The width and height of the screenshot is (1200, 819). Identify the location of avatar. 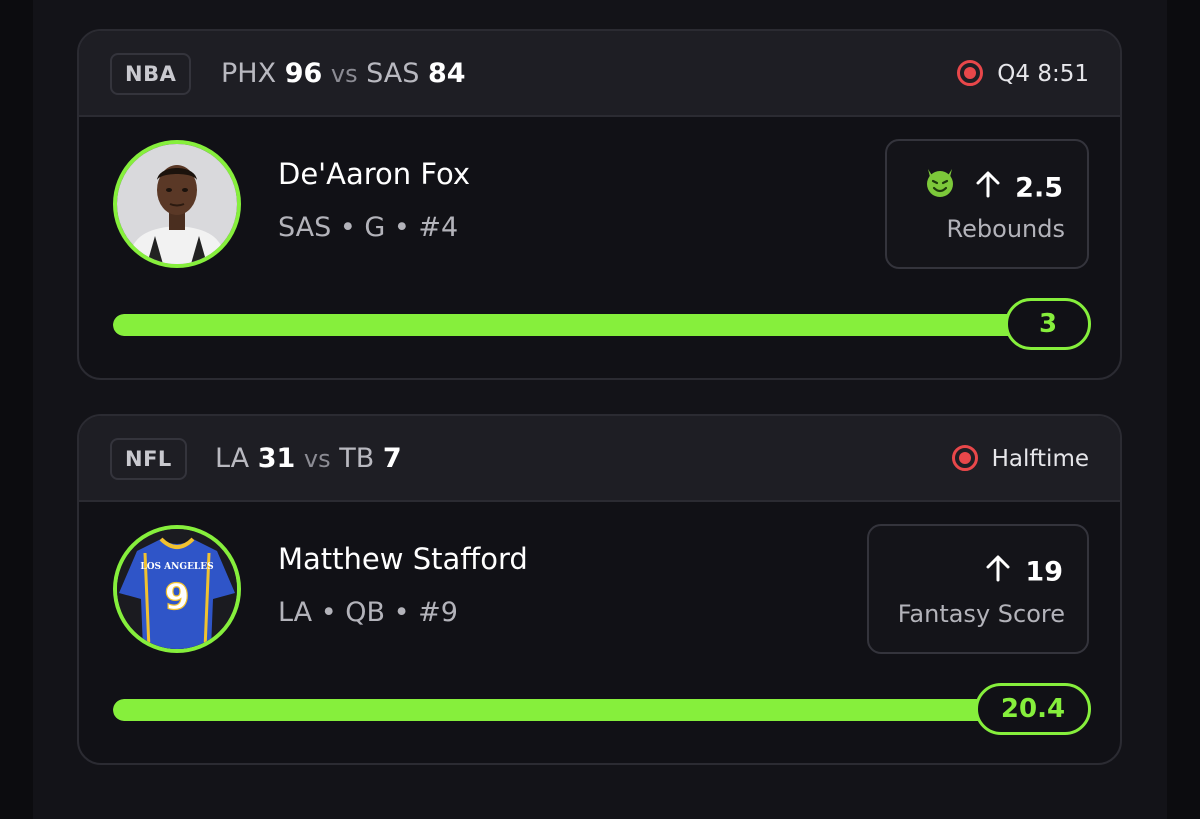
(177, 204).